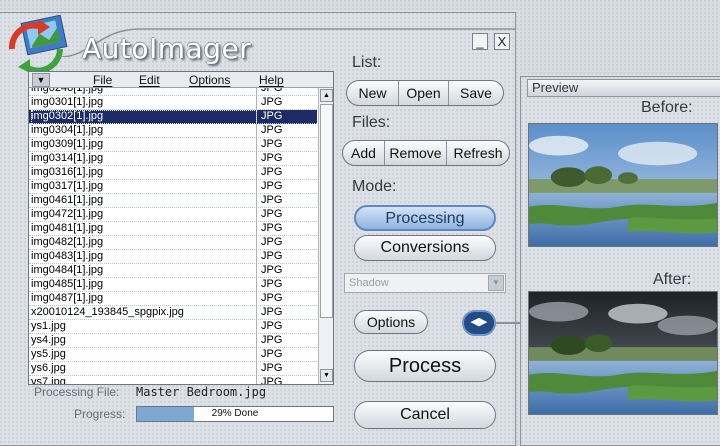  What do you see at coordinates (144, 187) in the screenshot?
I see `file-name: img0317[1].jpg` at bounding box center [144, 187].